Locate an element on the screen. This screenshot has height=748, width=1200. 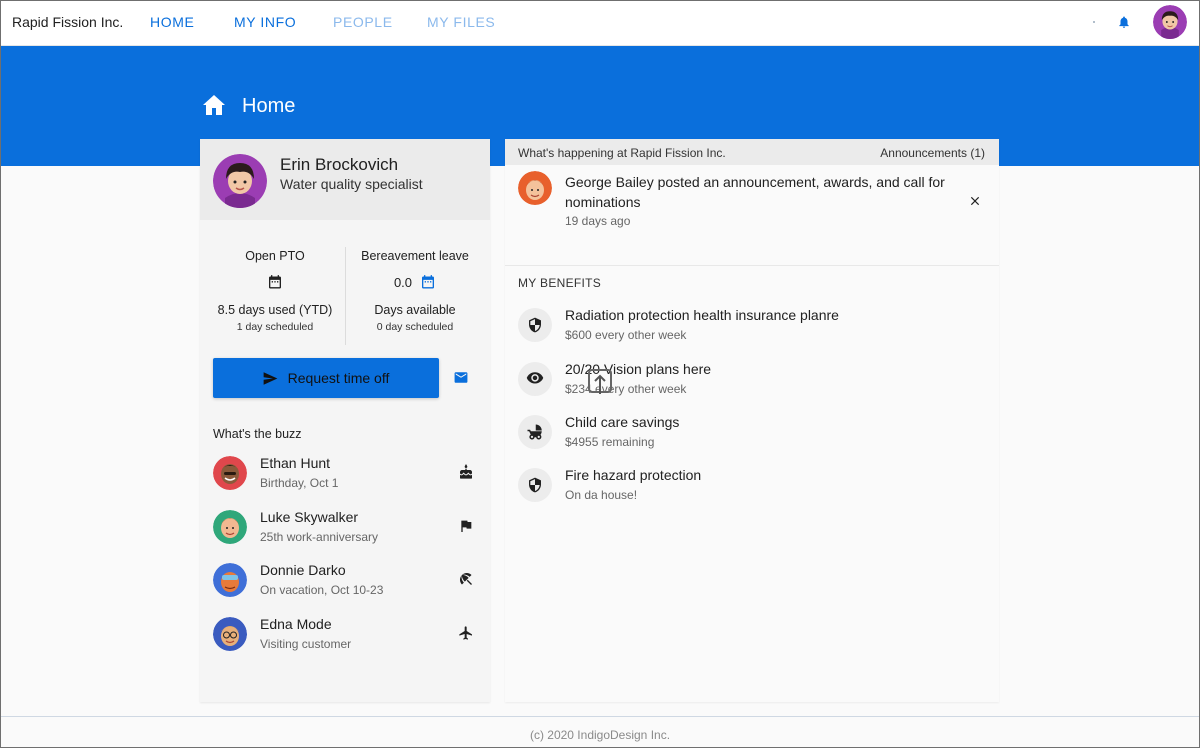
send-icon is located at coordinates (270, 378).